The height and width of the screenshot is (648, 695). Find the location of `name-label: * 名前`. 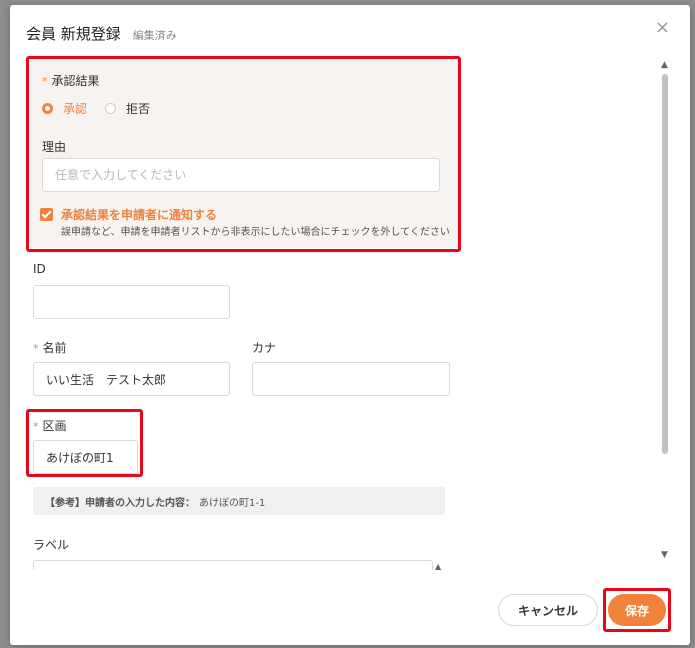

name-label: * 名前 is located at coordinates (50, 348).